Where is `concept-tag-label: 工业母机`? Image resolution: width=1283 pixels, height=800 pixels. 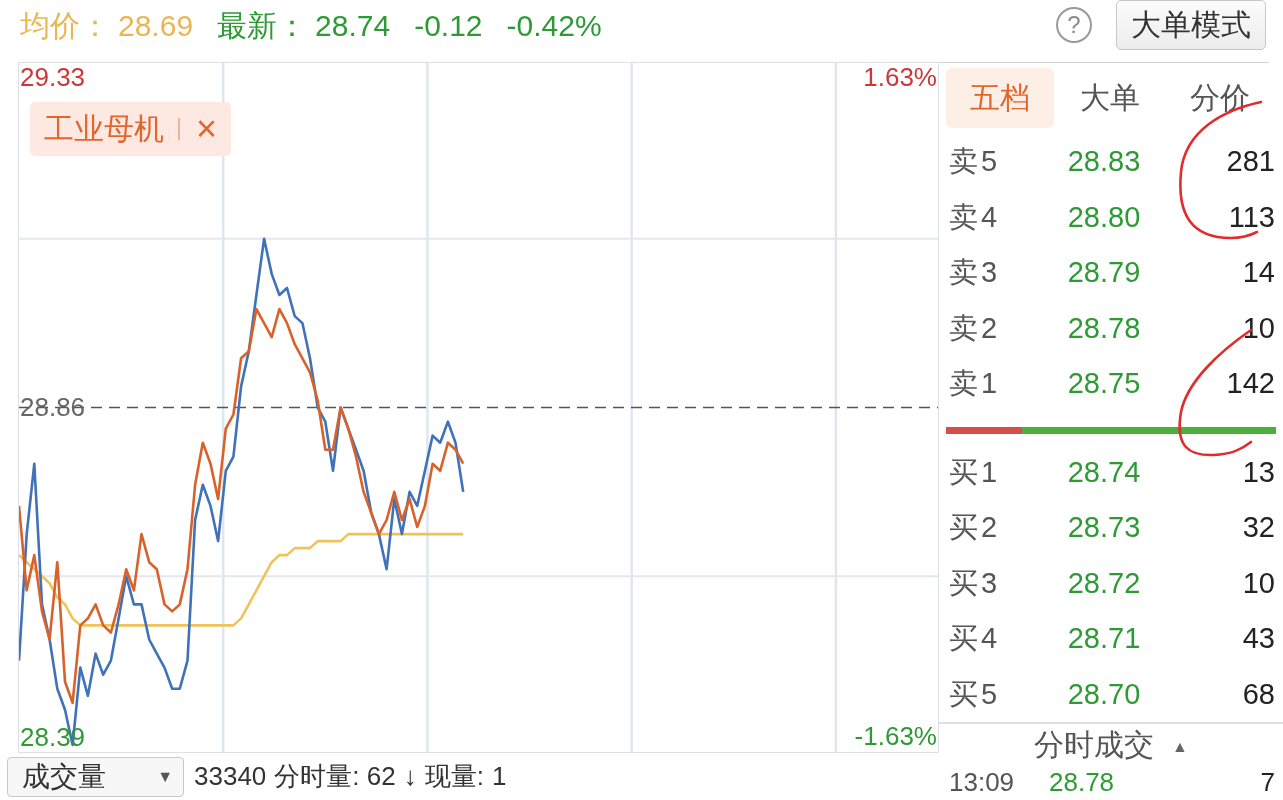 concept-tag-label: 工业母机 is located at coordinates (104, 129).